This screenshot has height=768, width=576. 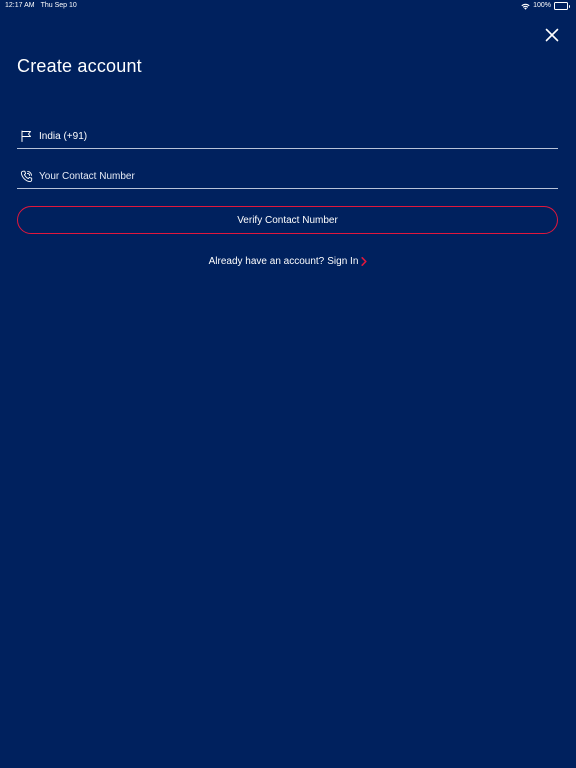 I want to click on wifi-icon, so click(x=525, y=6).